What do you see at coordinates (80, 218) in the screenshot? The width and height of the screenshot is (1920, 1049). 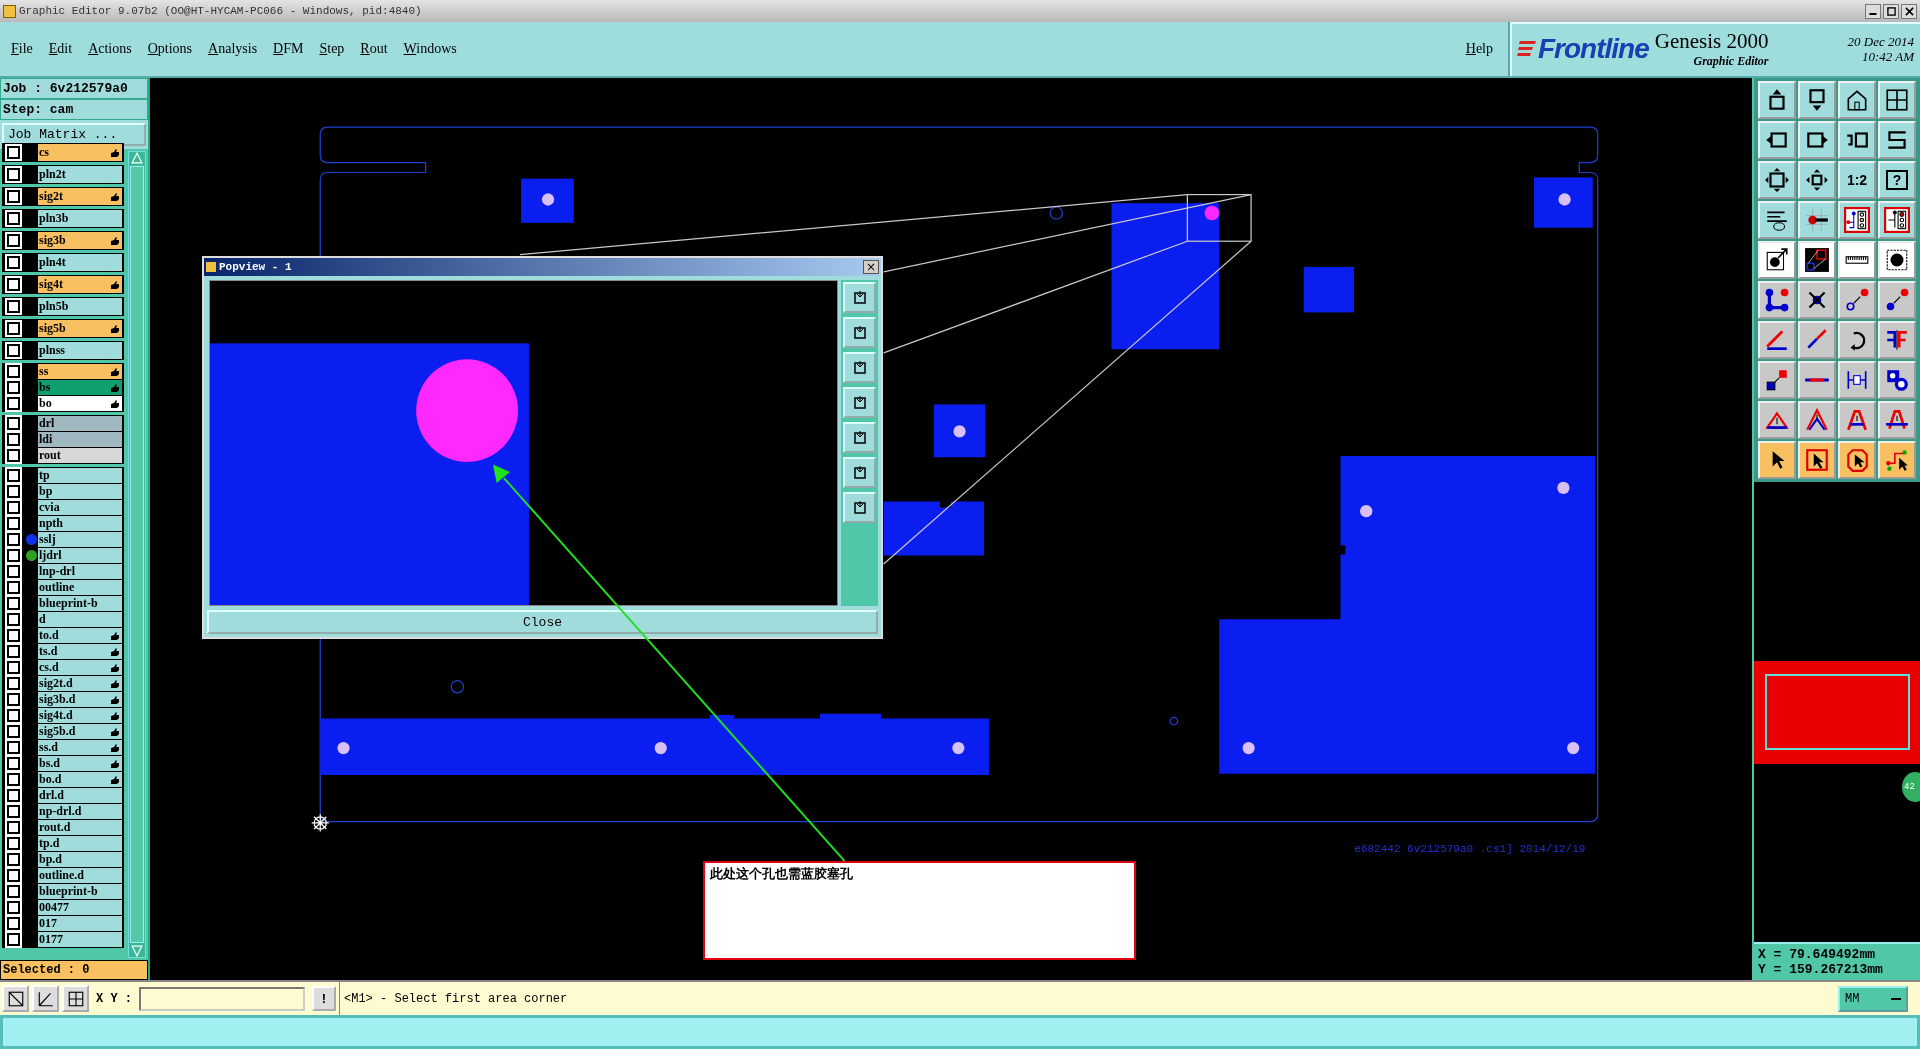 I see `layer-item: pln3b` at bounding box center [80, 218].